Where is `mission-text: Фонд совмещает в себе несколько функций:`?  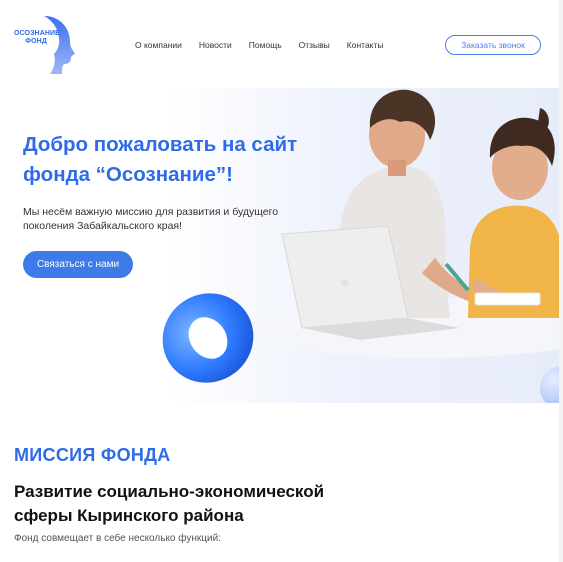
mission-text: Фонд совмещает в себе несколько функций: is located at coordinates (117, 538).